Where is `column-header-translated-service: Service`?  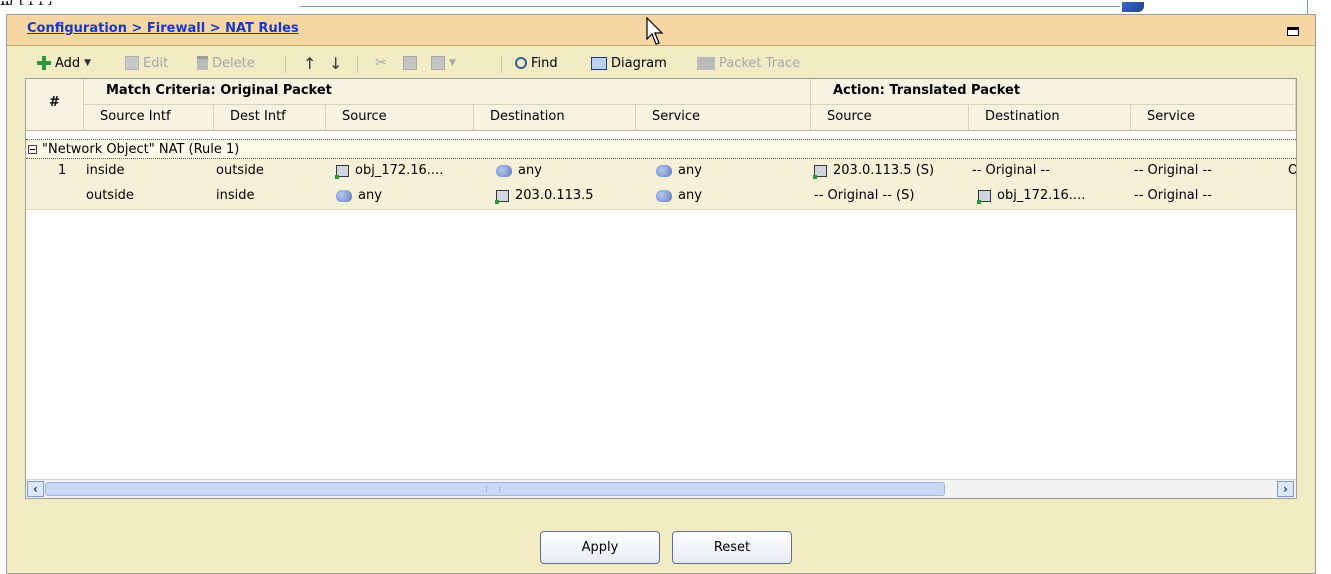 column-header-translated-service: Service is located at coordinates (1213, 118).